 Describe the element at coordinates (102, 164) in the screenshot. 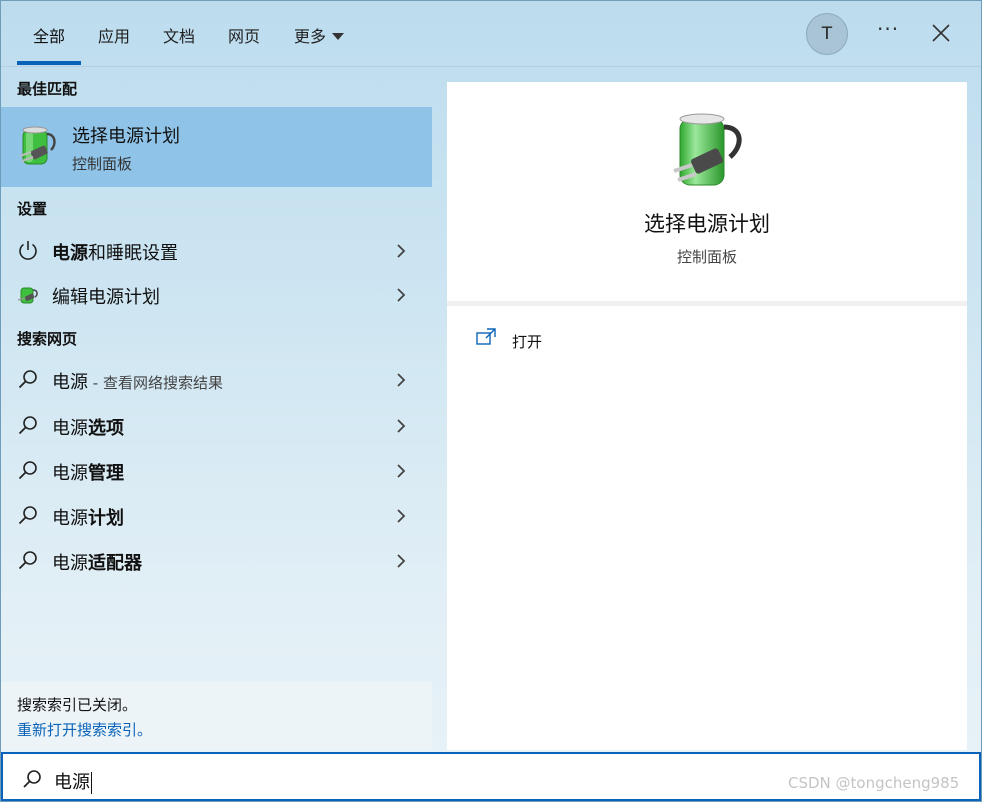

I see `best-match-subtitle: 控制面板` at that location.